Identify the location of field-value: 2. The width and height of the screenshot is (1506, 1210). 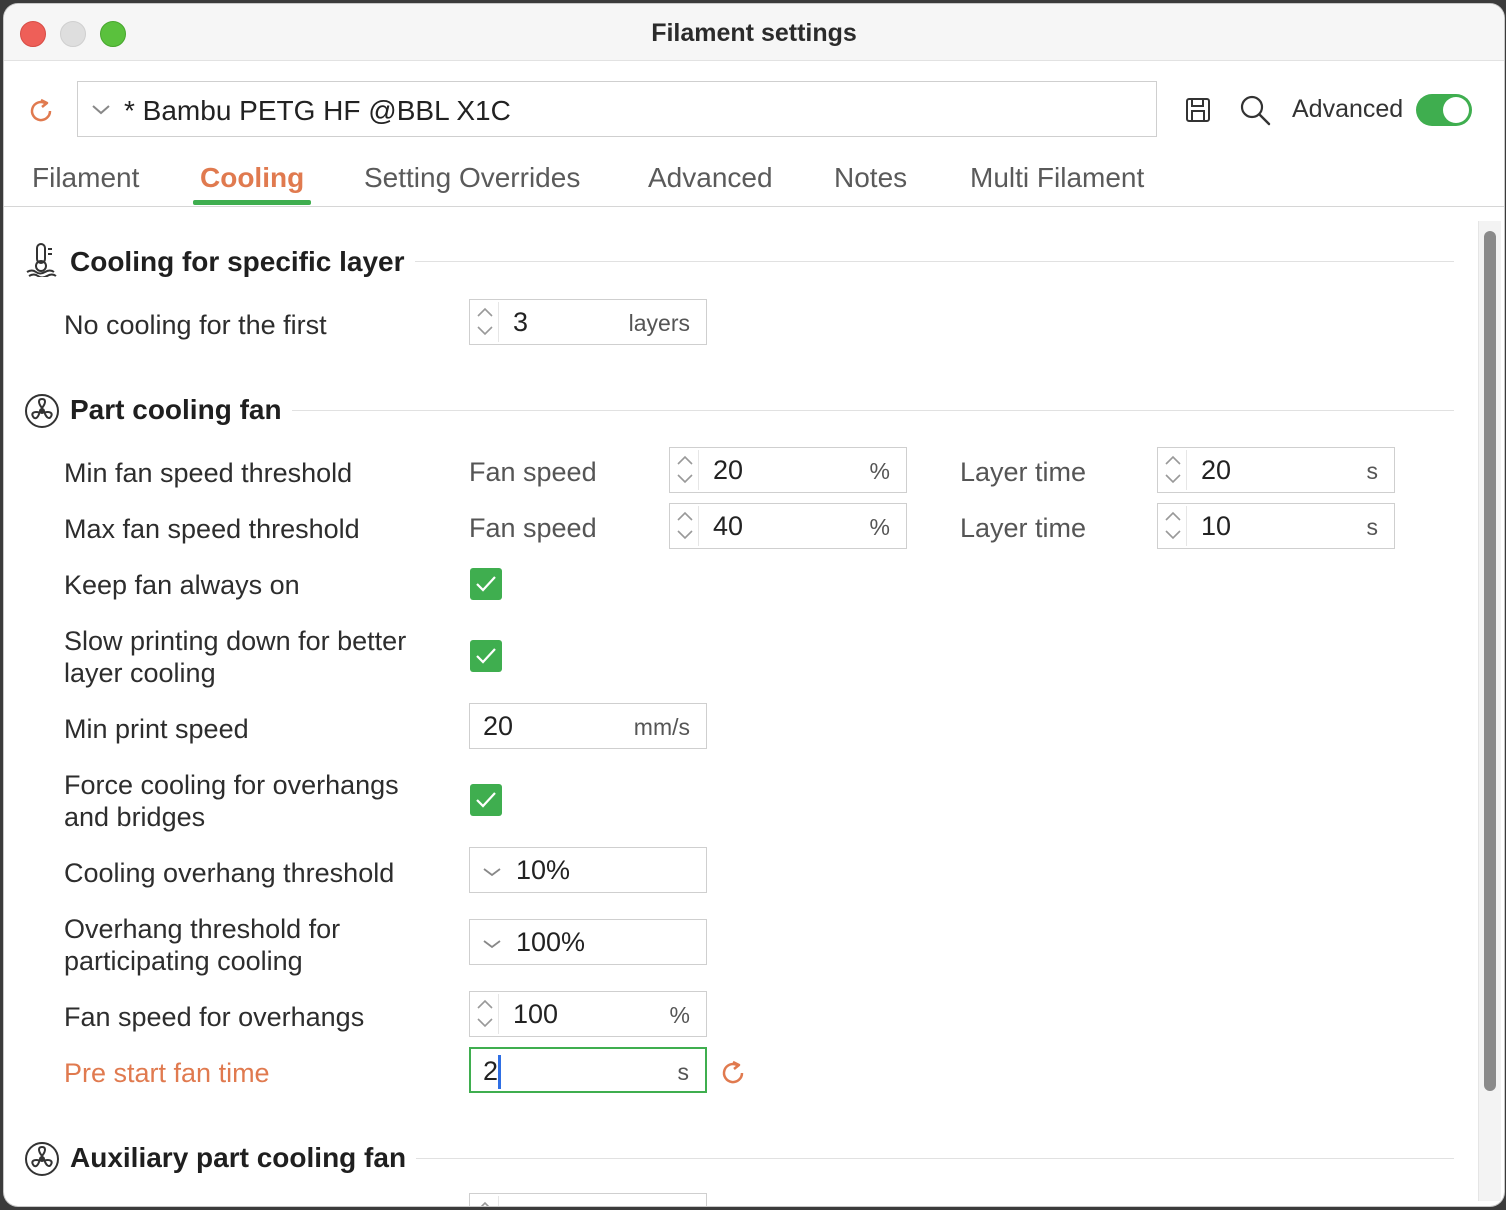
(491, 1071).